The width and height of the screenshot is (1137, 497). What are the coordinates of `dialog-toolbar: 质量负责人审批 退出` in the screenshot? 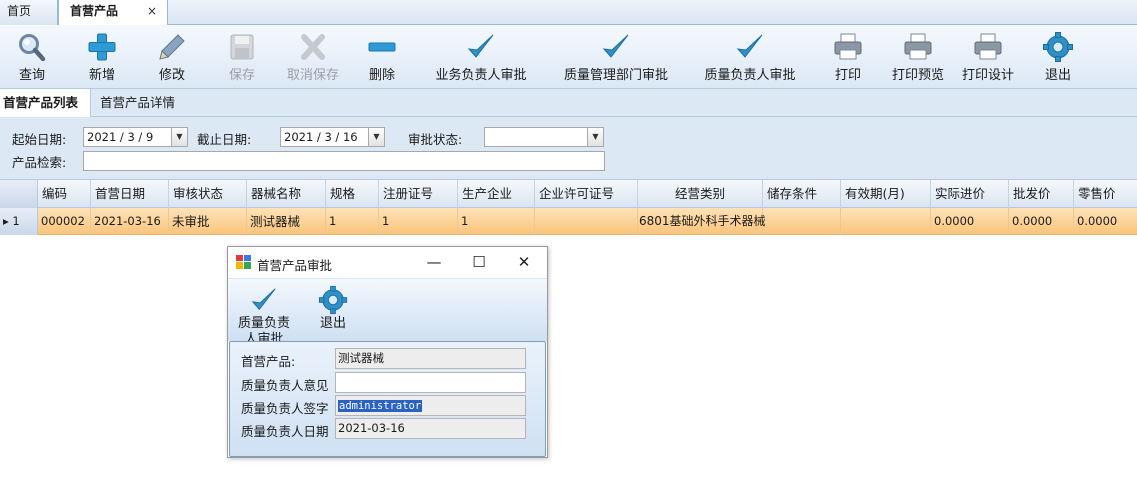 It's located at (387, 309).